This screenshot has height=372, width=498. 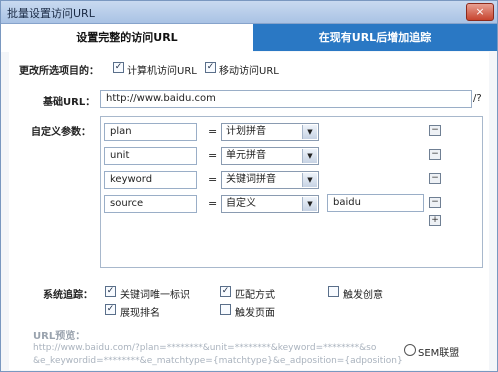 What do you see at coordinates (150, 180) in the screenshot?
I see `param-name-input: keyword` at bounding box center [150, 180].